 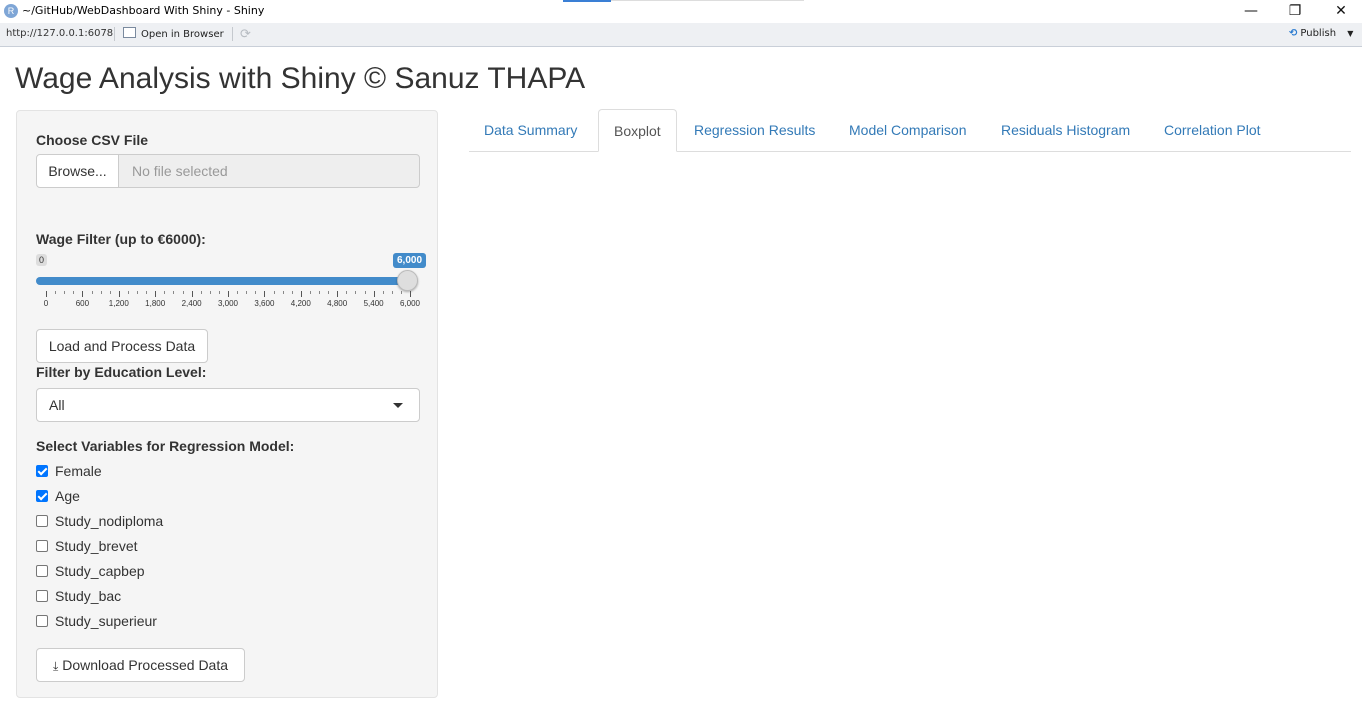 What do you see at coordinates (155, 303) in the screenshot?
I see `slider-tick-label: 1,800` at bounding box center [155, 303].